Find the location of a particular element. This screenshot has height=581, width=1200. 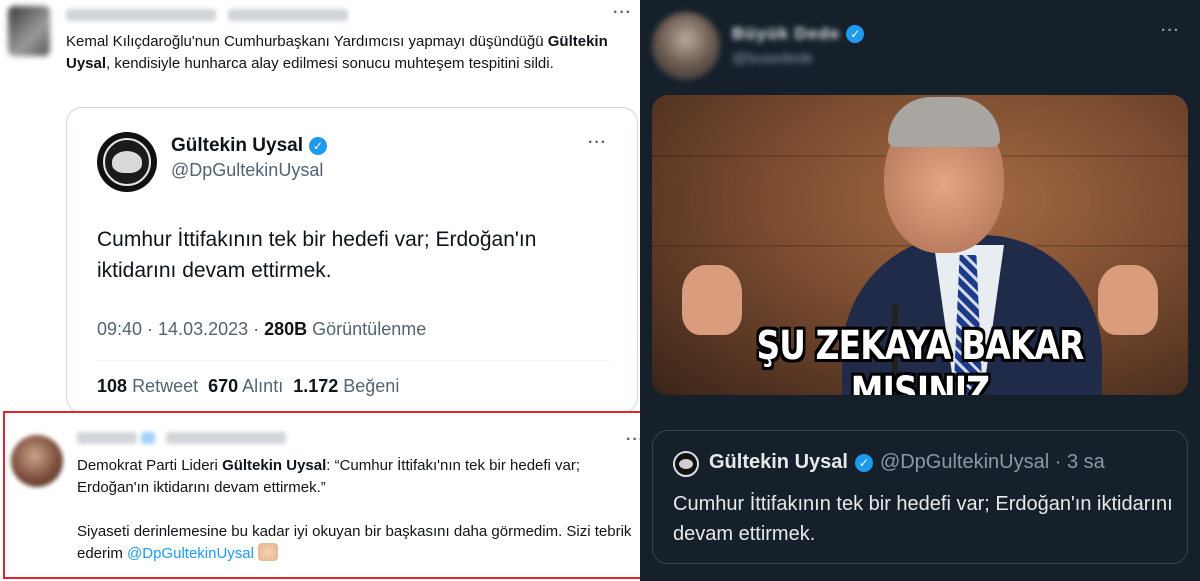

likes-stat: 1.172 Beğeni is located at coordinates (346, 386).